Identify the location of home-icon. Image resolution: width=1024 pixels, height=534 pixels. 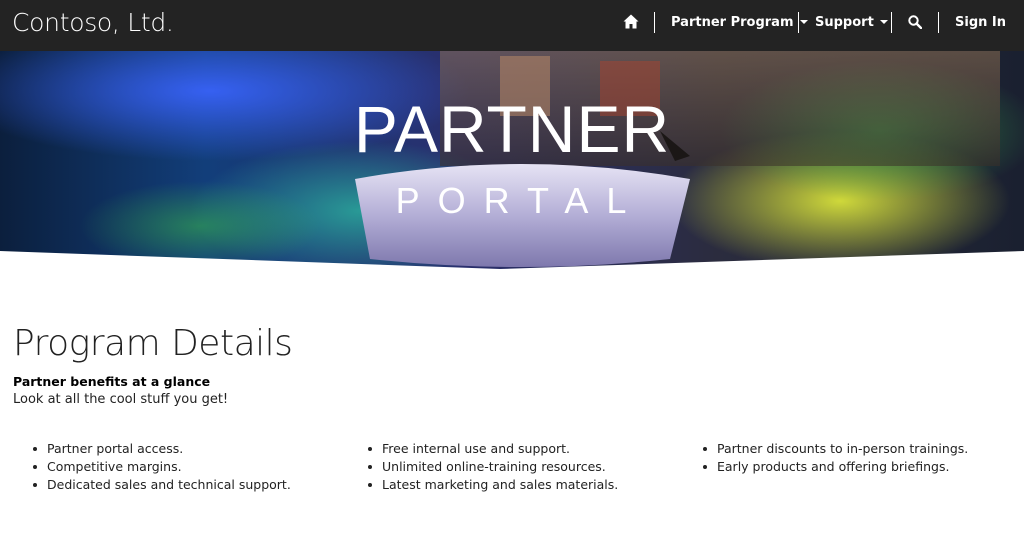
(631, 22).